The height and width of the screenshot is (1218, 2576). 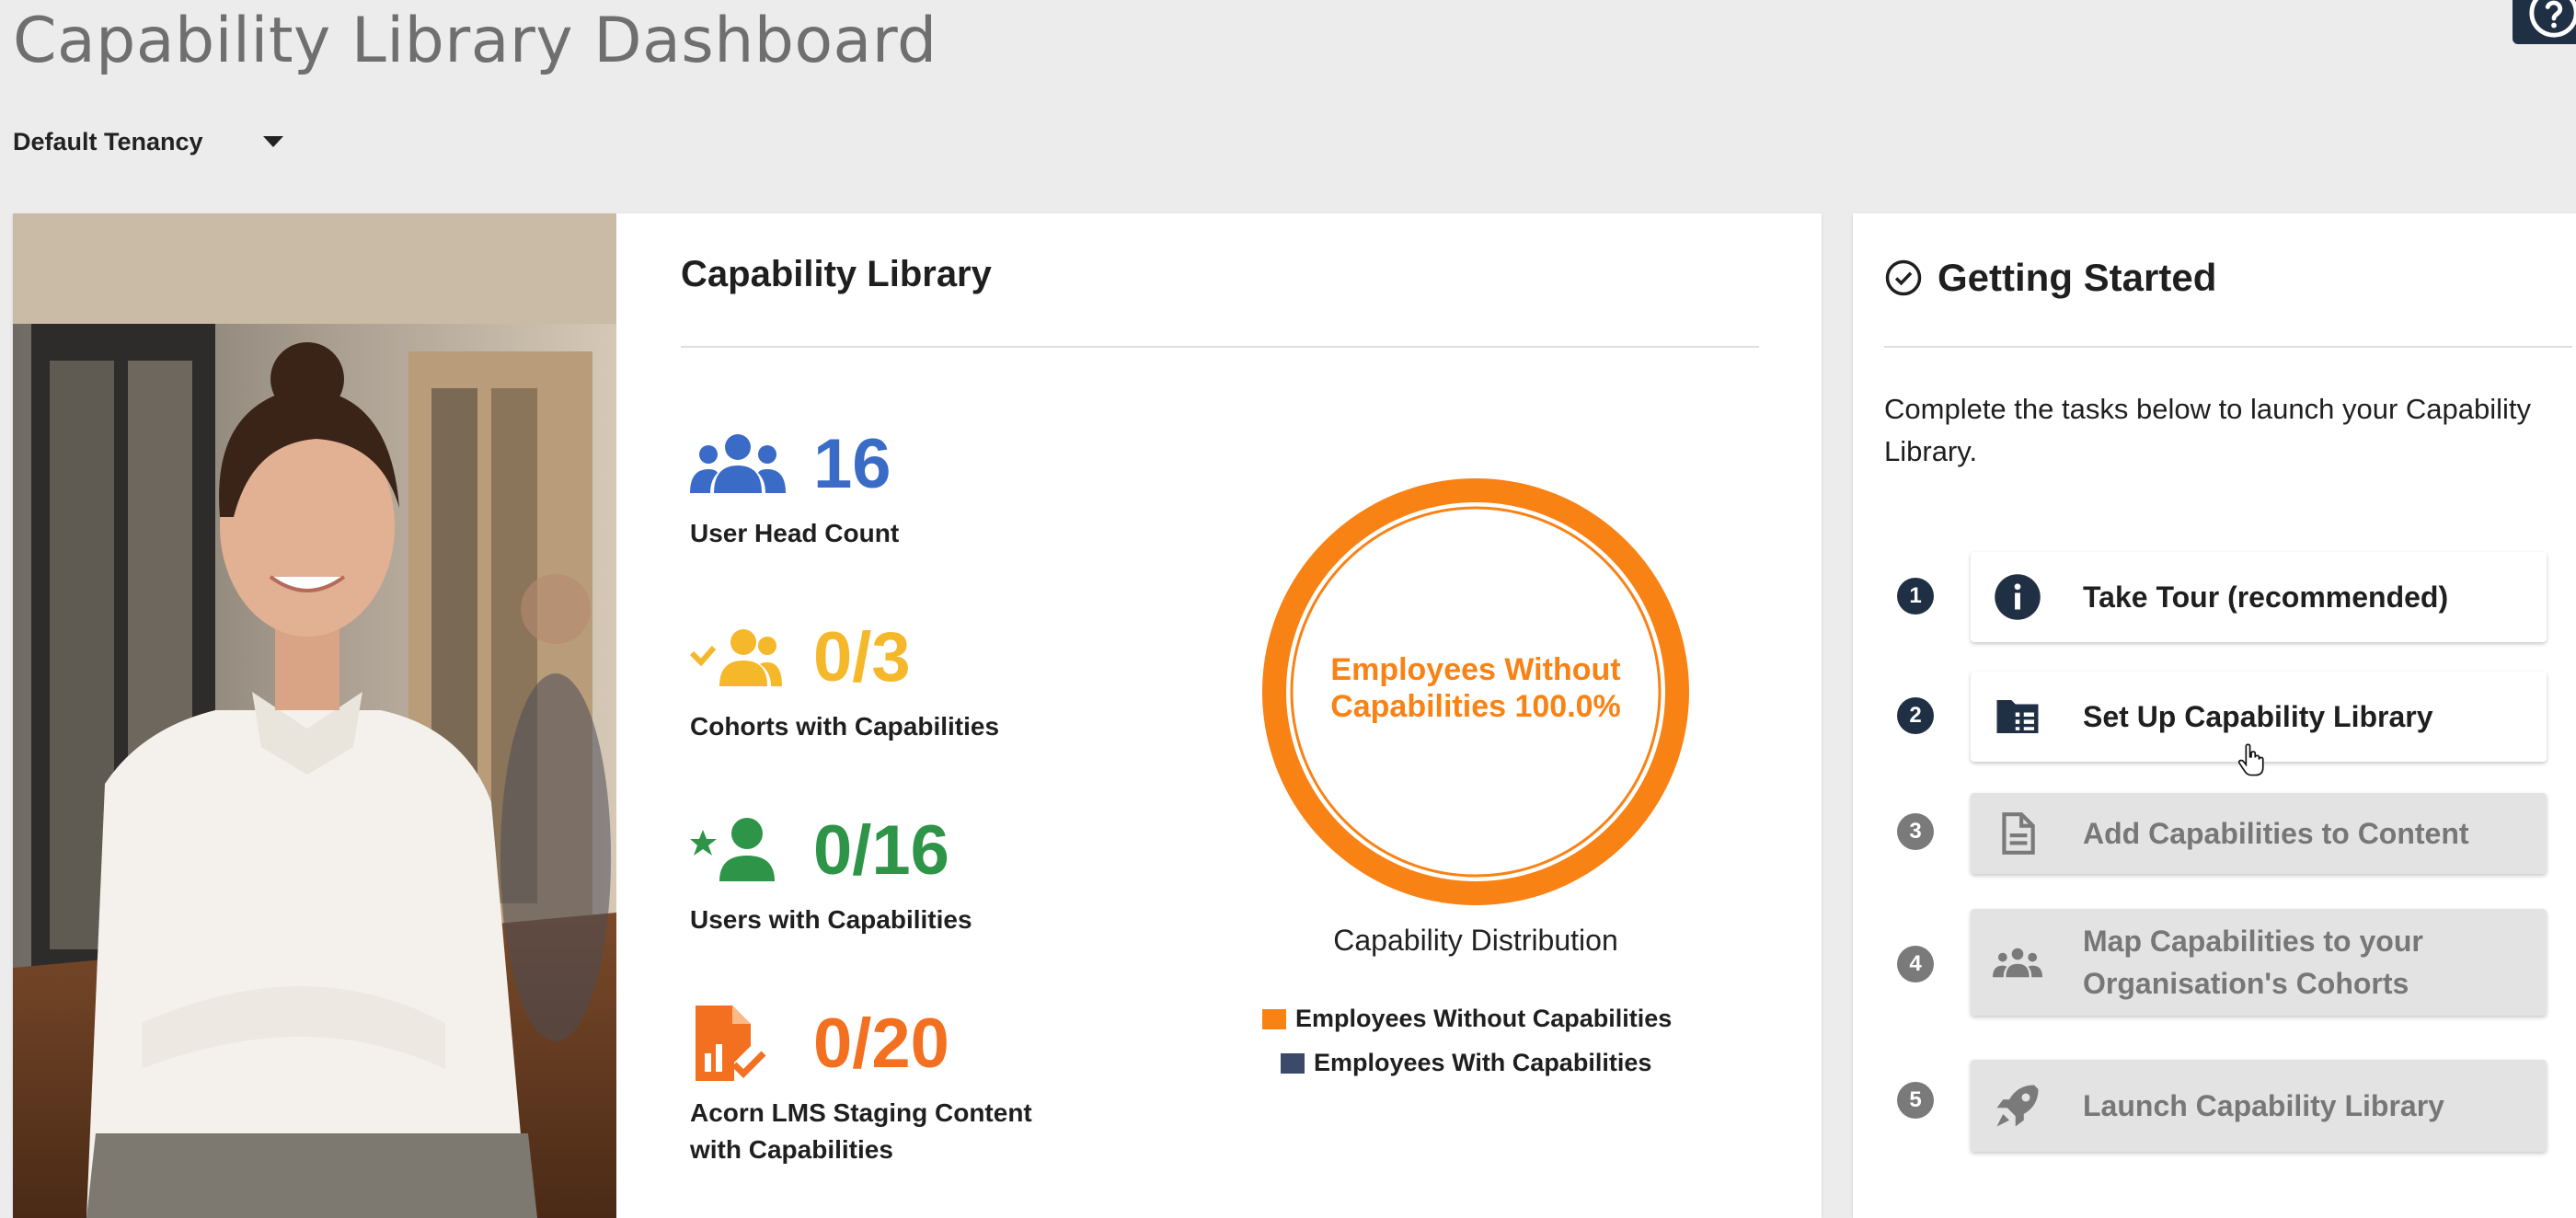 What do you see at coordinates (2266, 597) in the screenshot?
I see `step-label: Take Tour (recommended)` at bounding box center [2266, 597].